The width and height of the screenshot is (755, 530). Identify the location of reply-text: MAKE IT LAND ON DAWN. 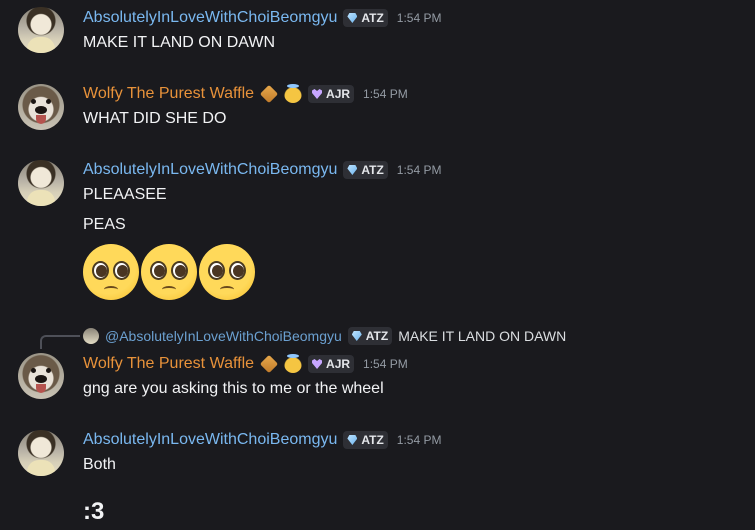
(482, 336).